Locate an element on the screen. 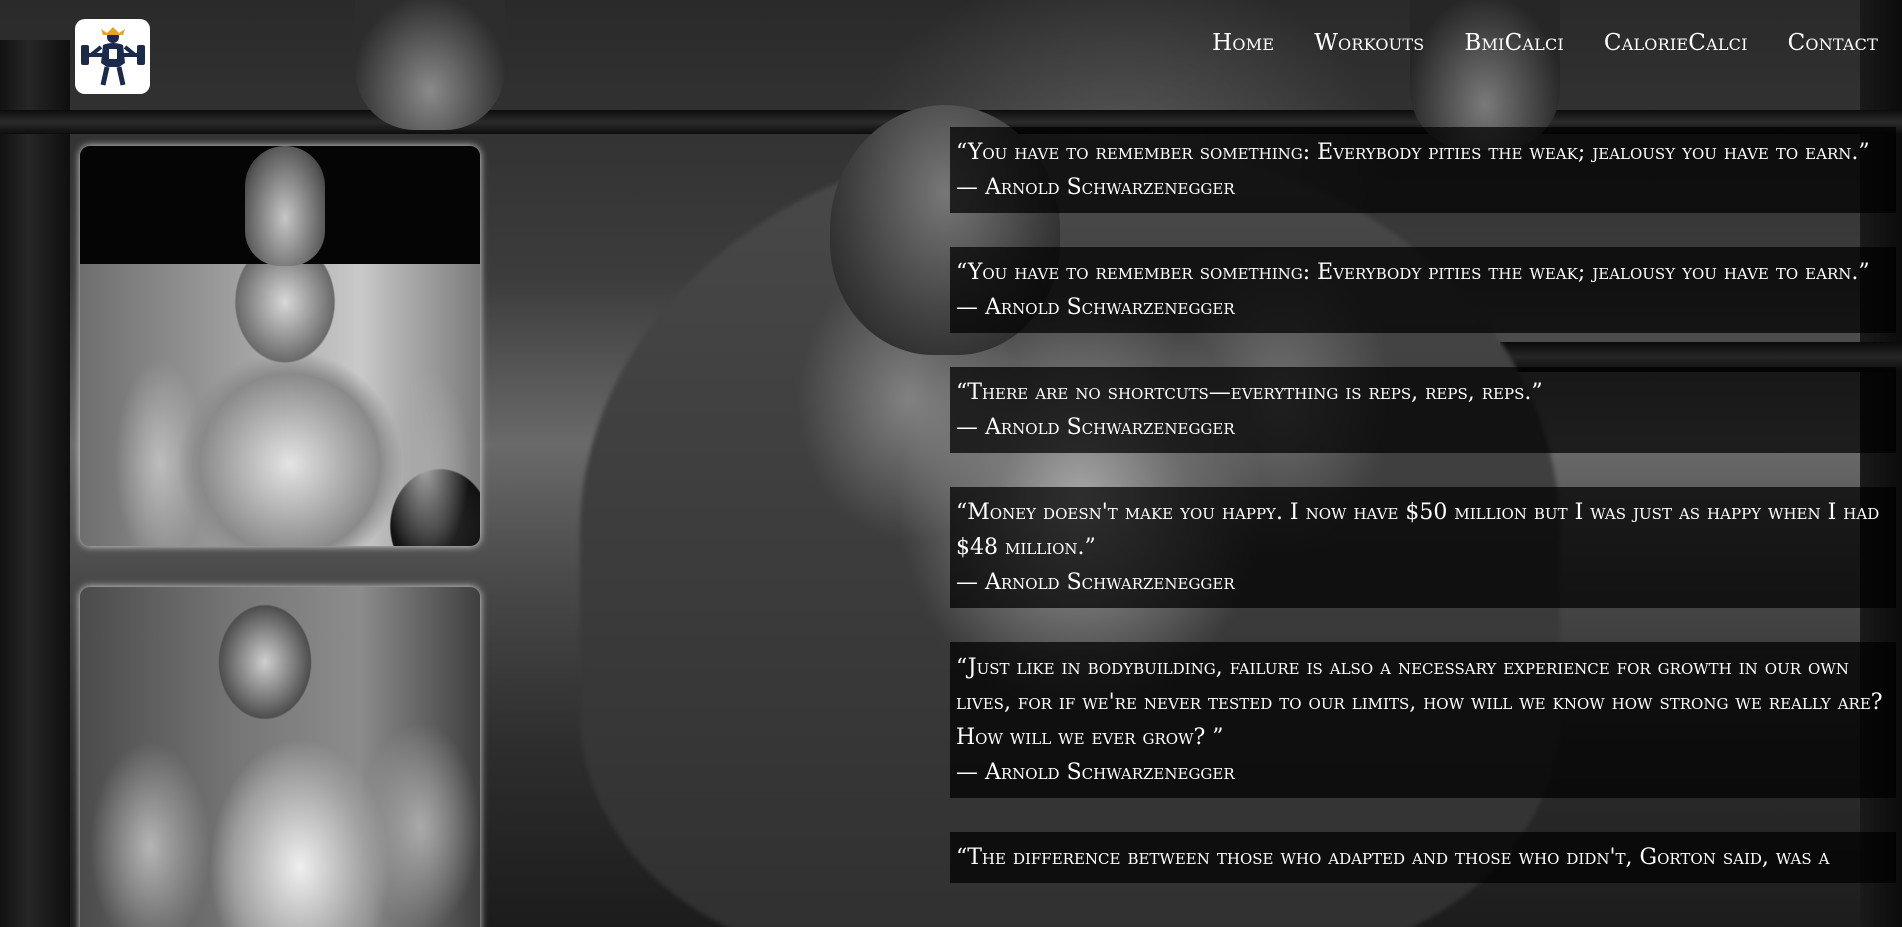 This screenshot has height=927, width=1902. site-logo is located at coordinates (112, 56).